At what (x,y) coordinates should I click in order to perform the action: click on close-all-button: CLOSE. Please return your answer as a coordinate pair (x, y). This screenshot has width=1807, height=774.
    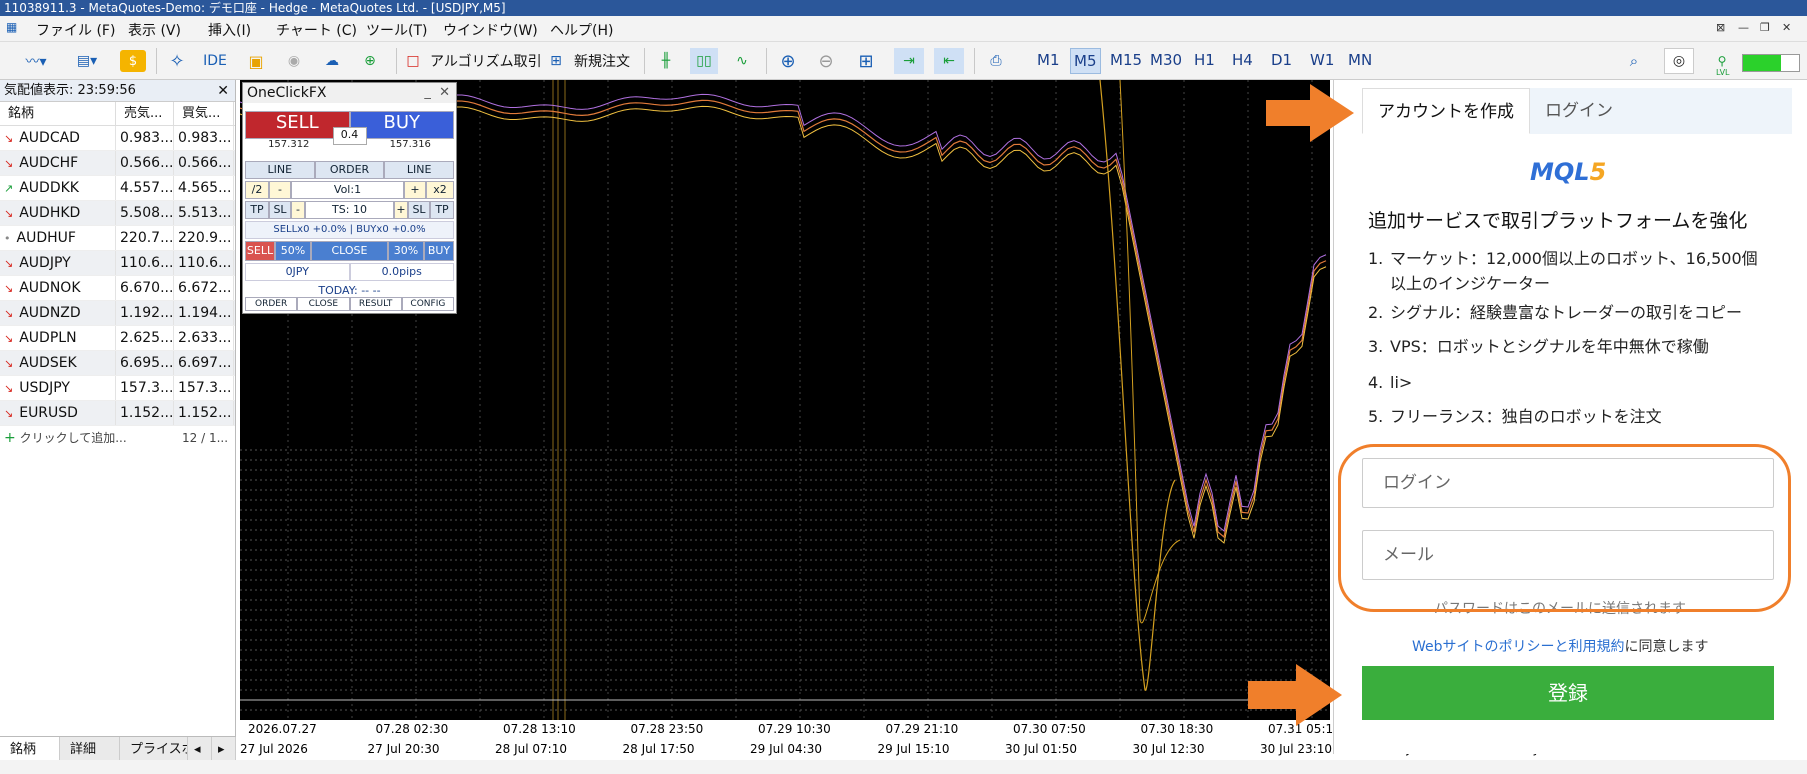
    Looking at the image, I should click on (349, 251).